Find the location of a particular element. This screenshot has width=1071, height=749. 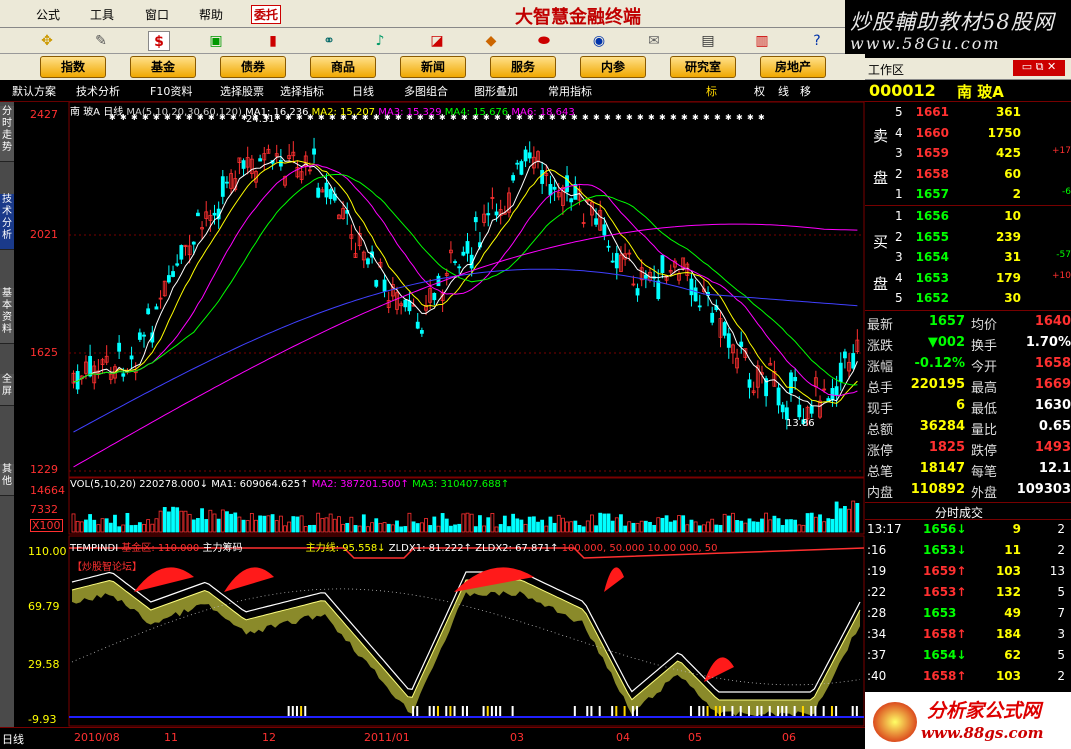

menu-window: 窗口 is located at coordinates (157, 14).